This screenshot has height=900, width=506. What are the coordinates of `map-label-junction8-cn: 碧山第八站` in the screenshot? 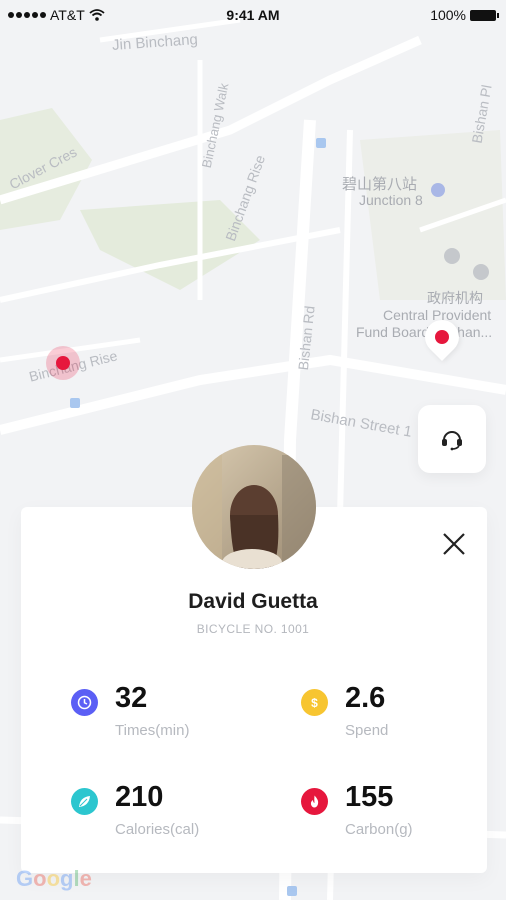 It's located at (380, 184).